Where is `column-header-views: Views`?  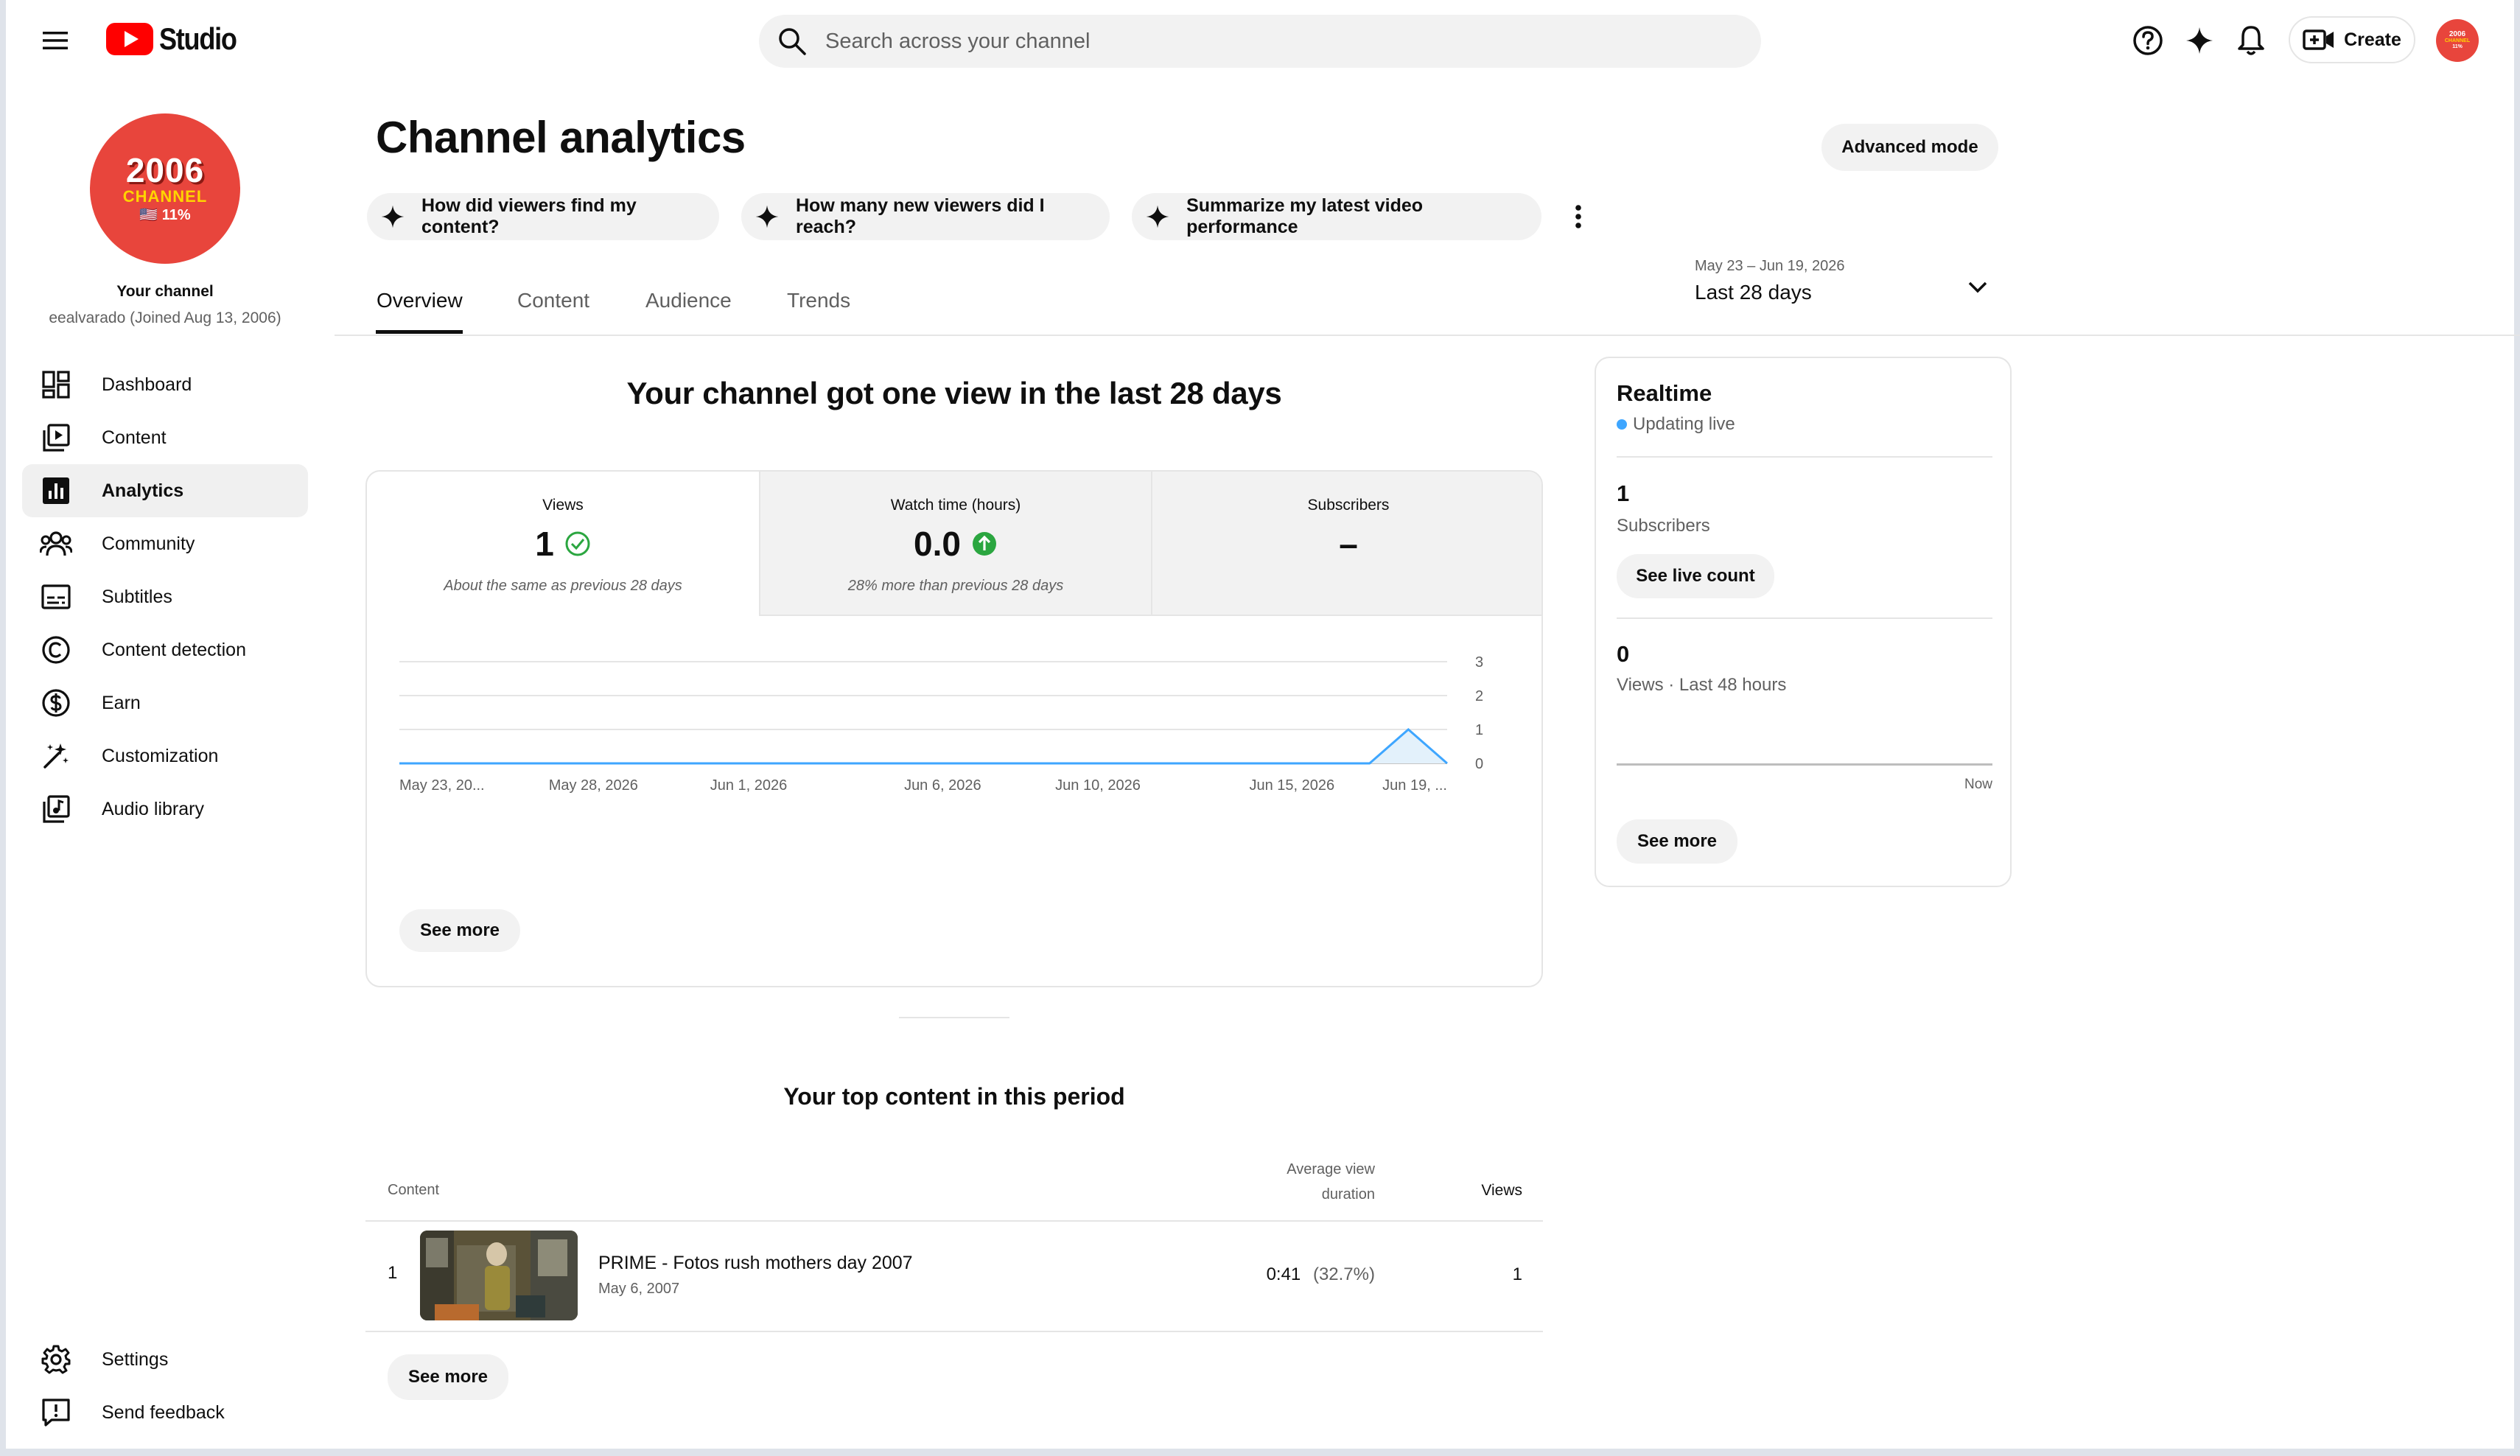
column-header-views: Views is located at coordinates (1470, 1191).